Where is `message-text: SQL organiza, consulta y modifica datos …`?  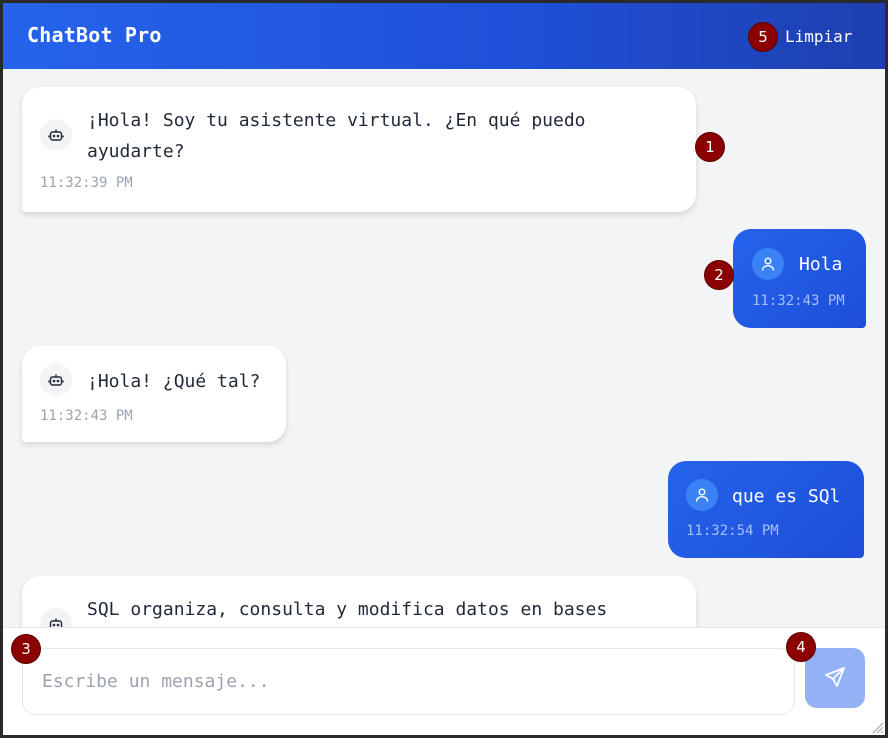 message-text: SQL organiza, consulta y modifica datos … is located at coordinates (347, 609).